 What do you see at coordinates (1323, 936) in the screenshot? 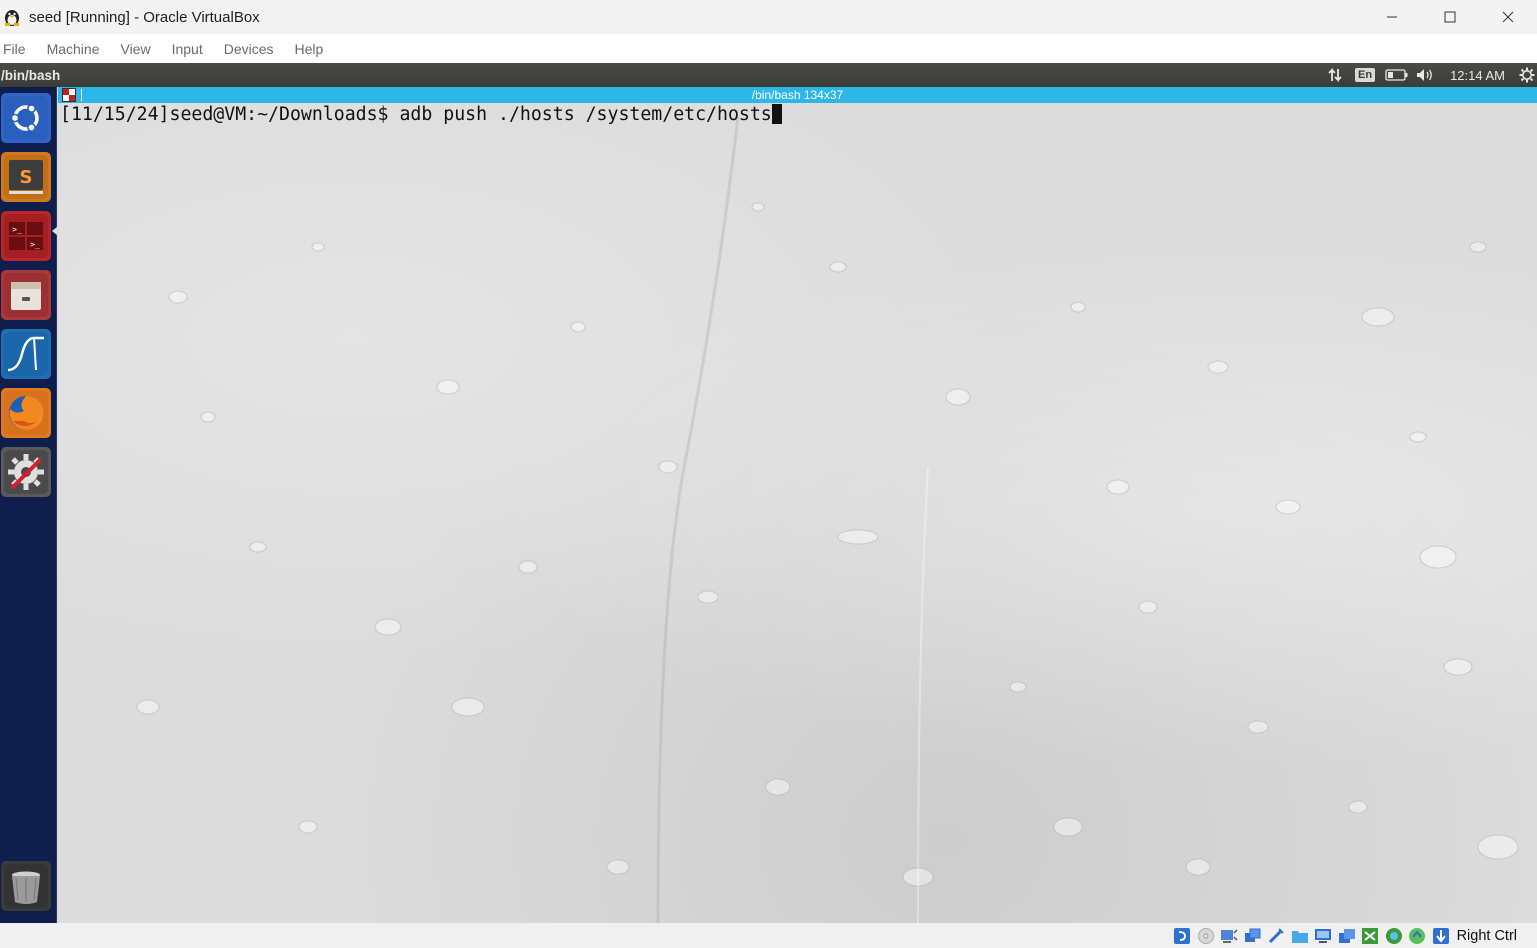
I see `display-icon` at bounding box center [1323, 936].